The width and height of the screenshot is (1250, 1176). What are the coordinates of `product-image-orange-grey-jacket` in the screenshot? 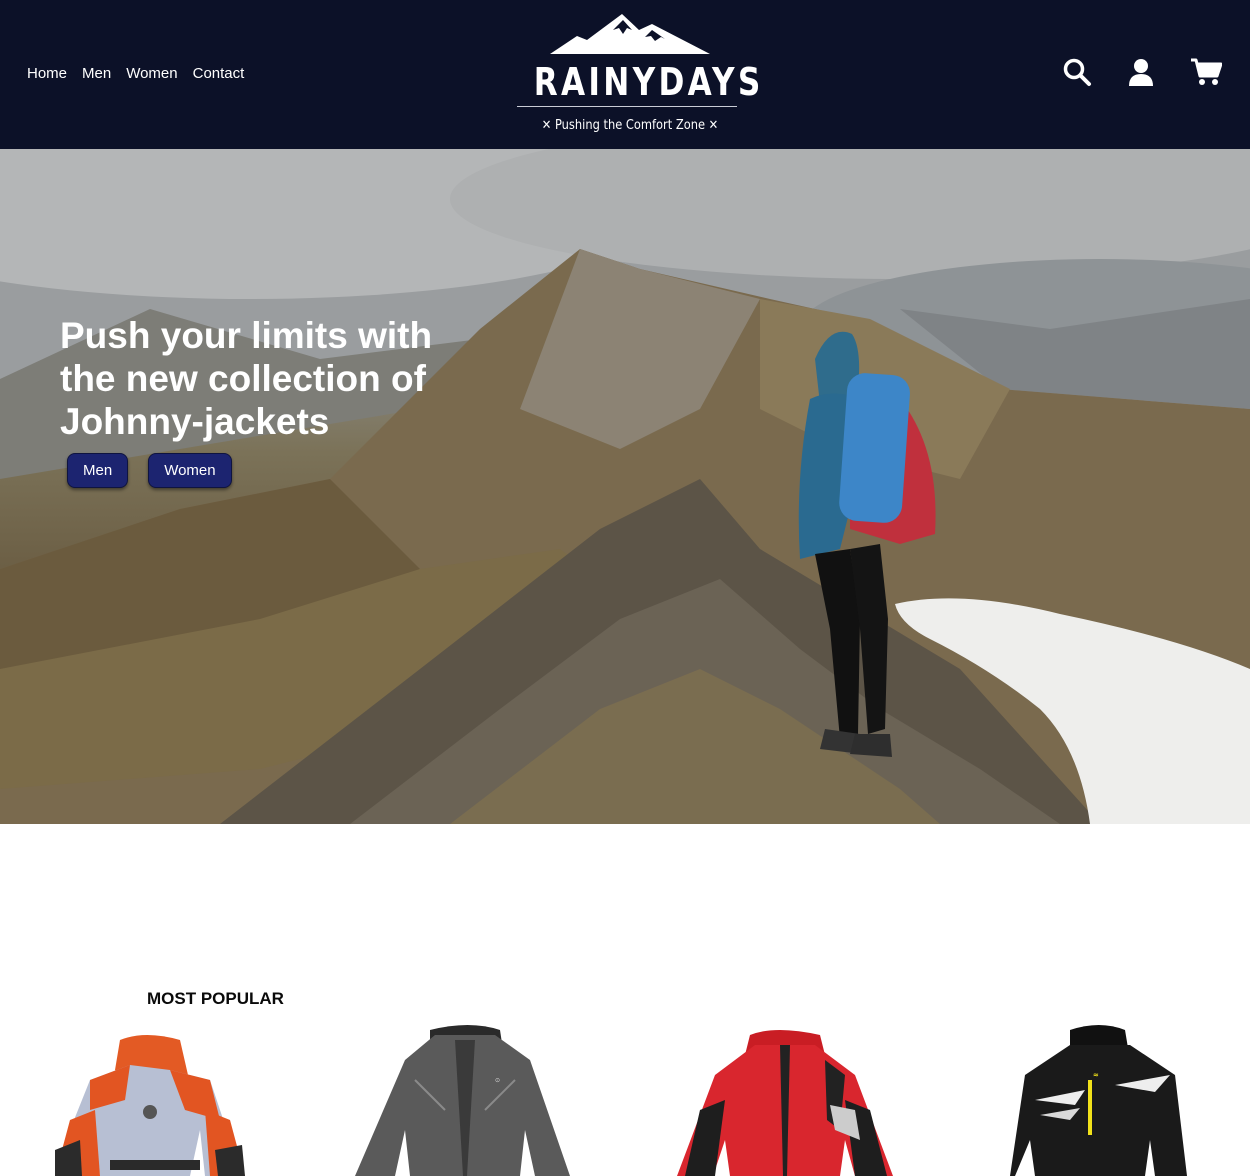 It's located at (150, 1105).